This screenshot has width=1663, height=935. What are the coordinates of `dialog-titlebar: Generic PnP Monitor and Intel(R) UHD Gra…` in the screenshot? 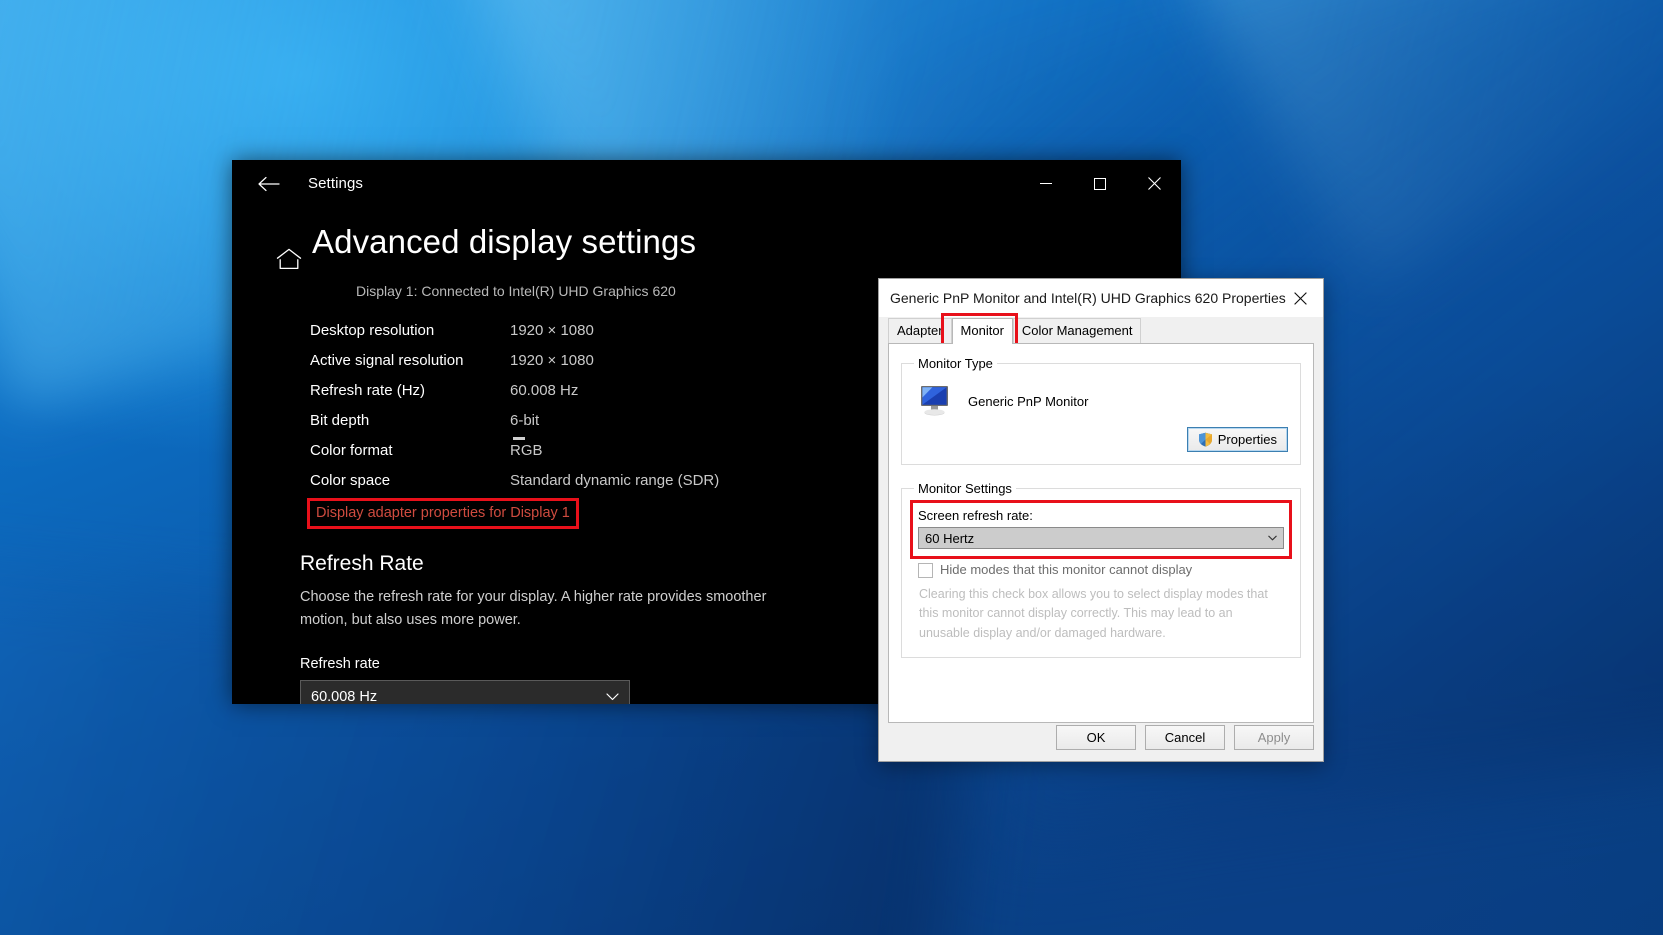 It's located at (1101, 298).